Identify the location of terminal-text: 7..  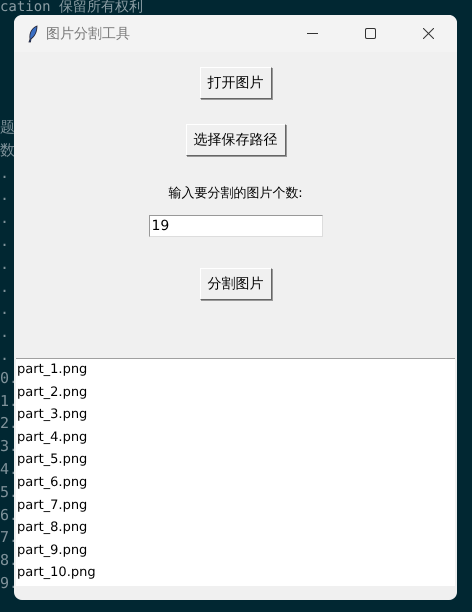
(9, 537).